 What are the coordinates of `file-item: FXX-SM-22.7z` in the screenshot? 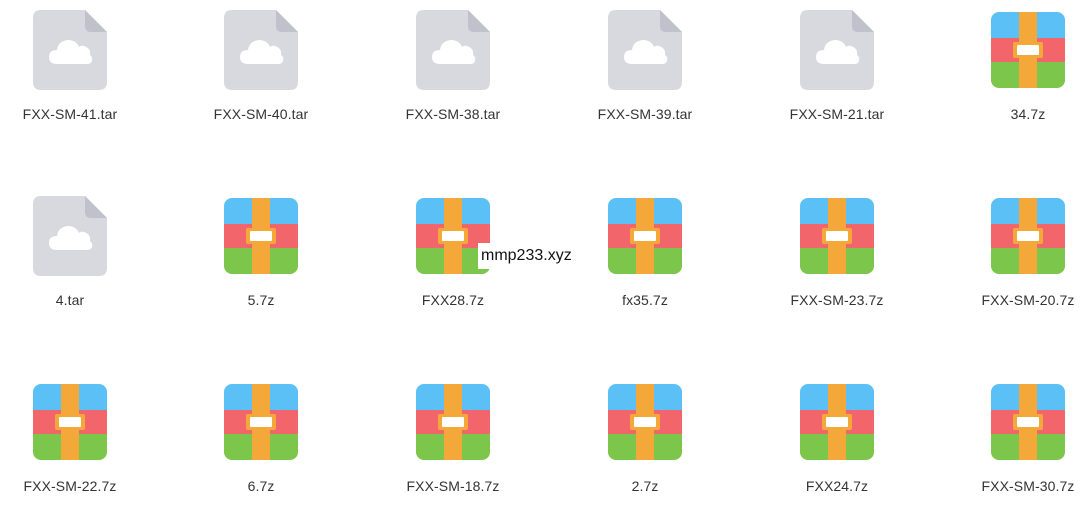 It's located at (72, 445).